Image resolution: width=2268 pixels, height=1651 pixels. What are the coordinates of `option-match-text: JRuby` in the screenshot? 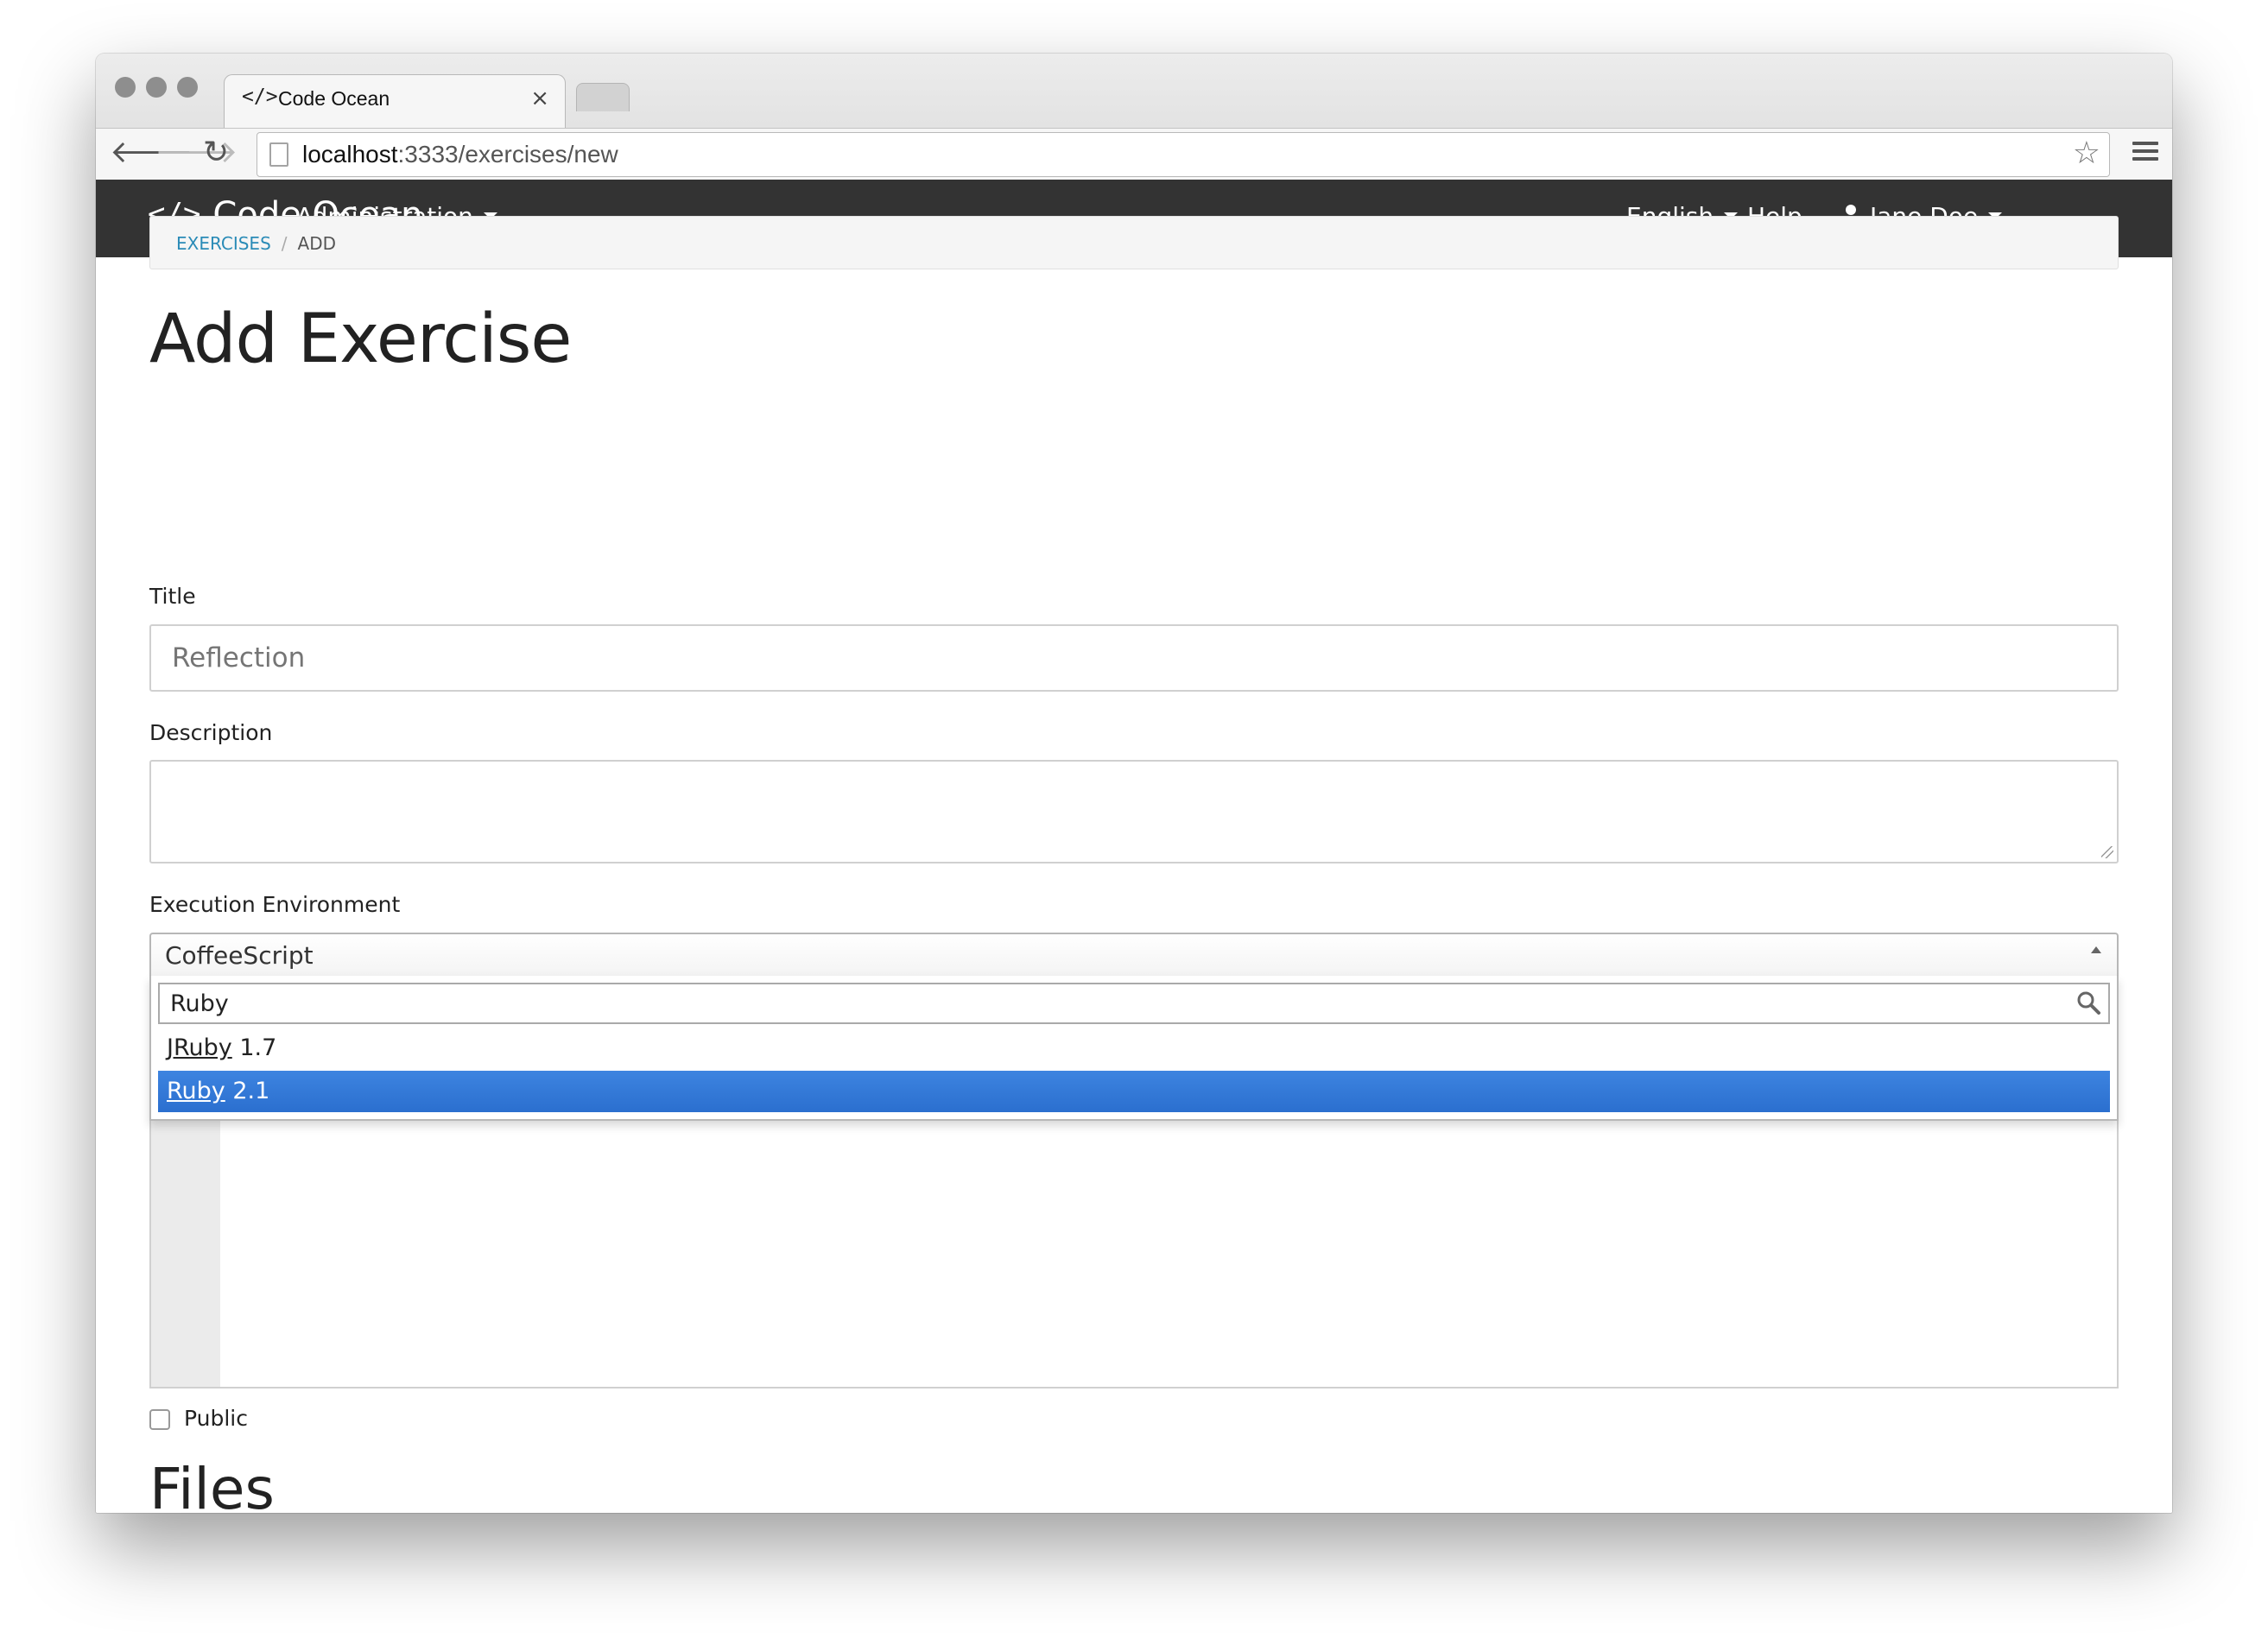 It's located at (199, 1048).